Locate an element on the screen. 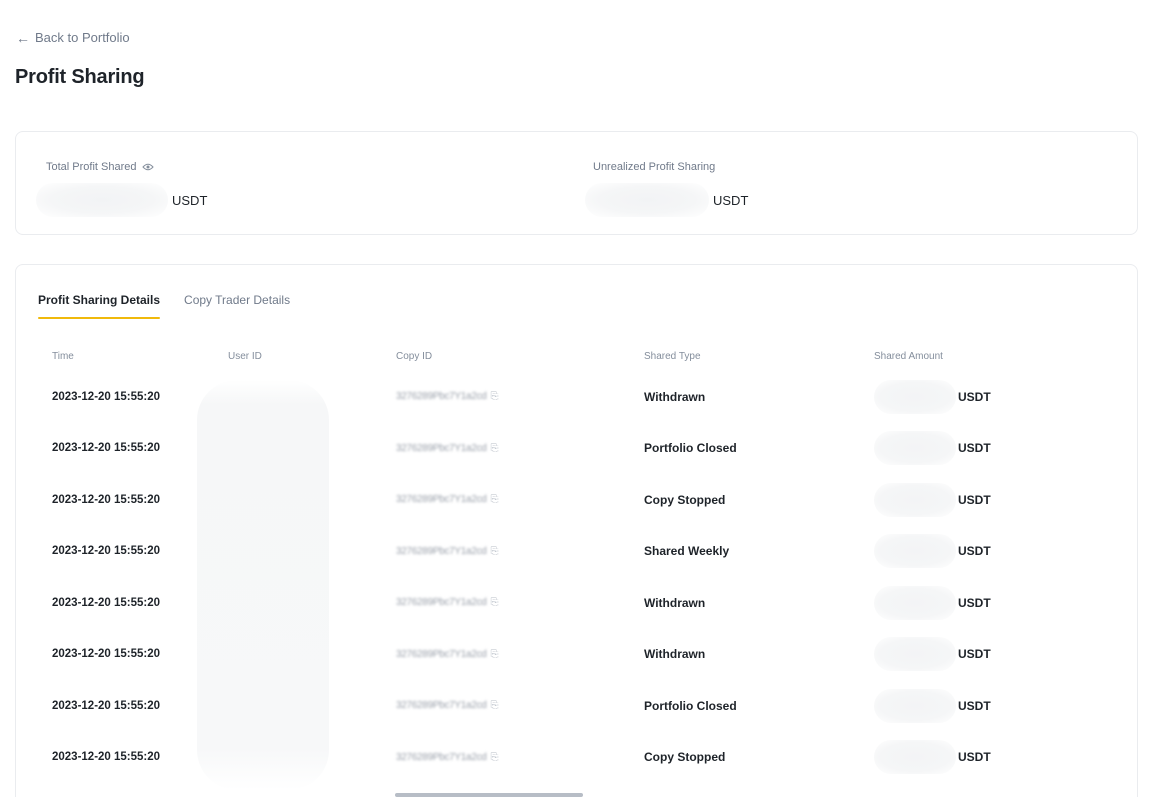 The height and width of the screenshot is (797, 1152). total-unit: USDT is located at coordinates (190, 200).